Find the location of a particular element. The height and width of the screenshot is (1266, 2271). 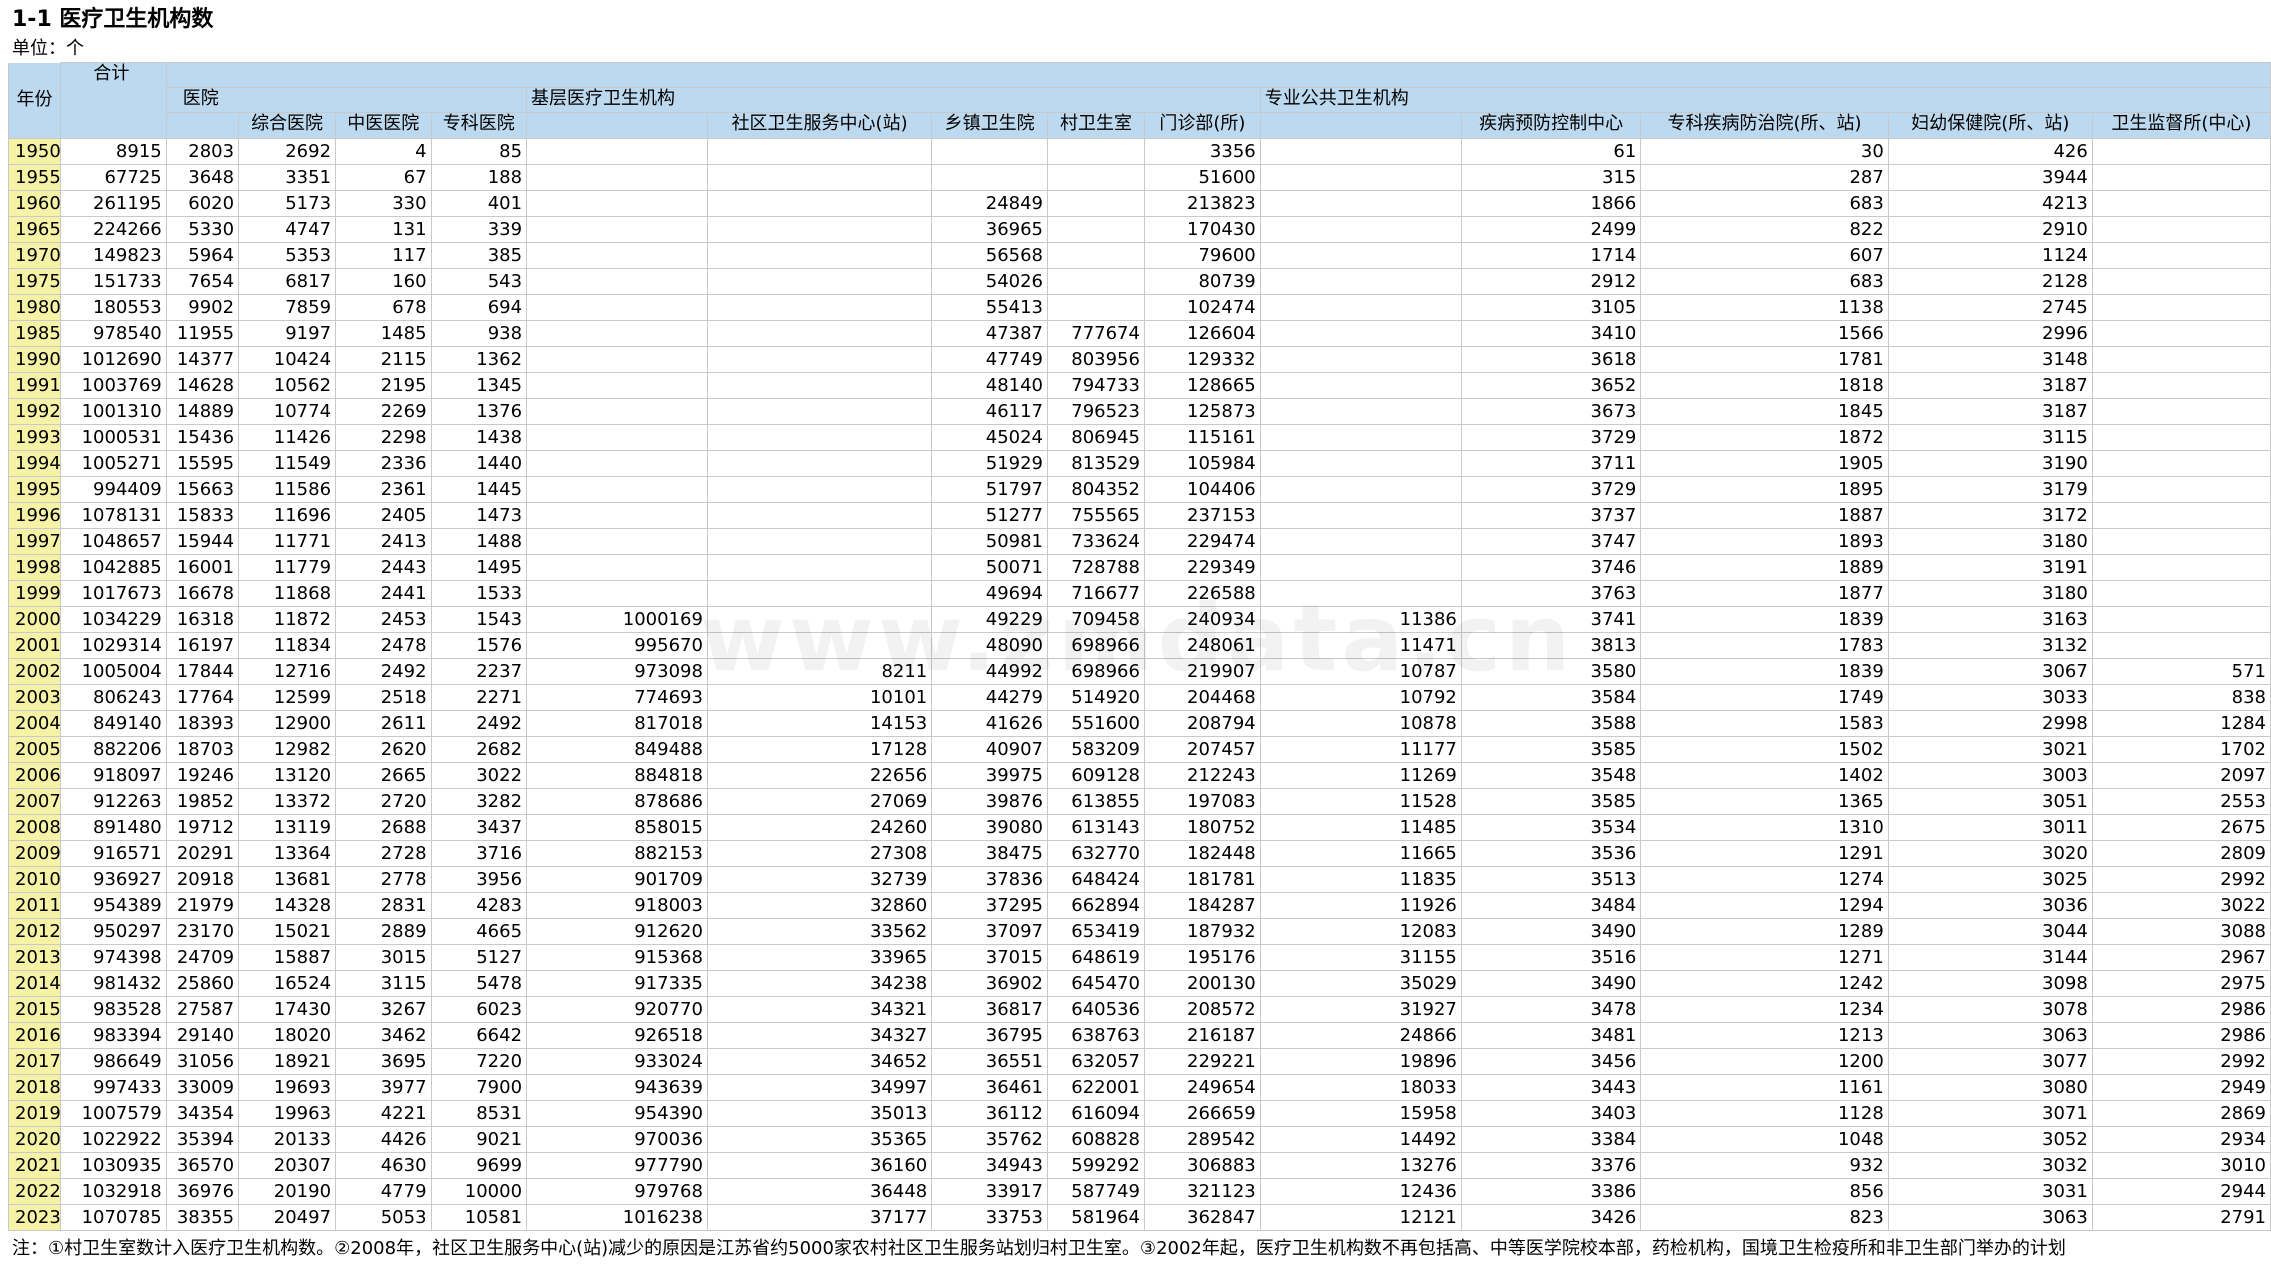

year-cell: 2005 is located at coordinates (34, 749).